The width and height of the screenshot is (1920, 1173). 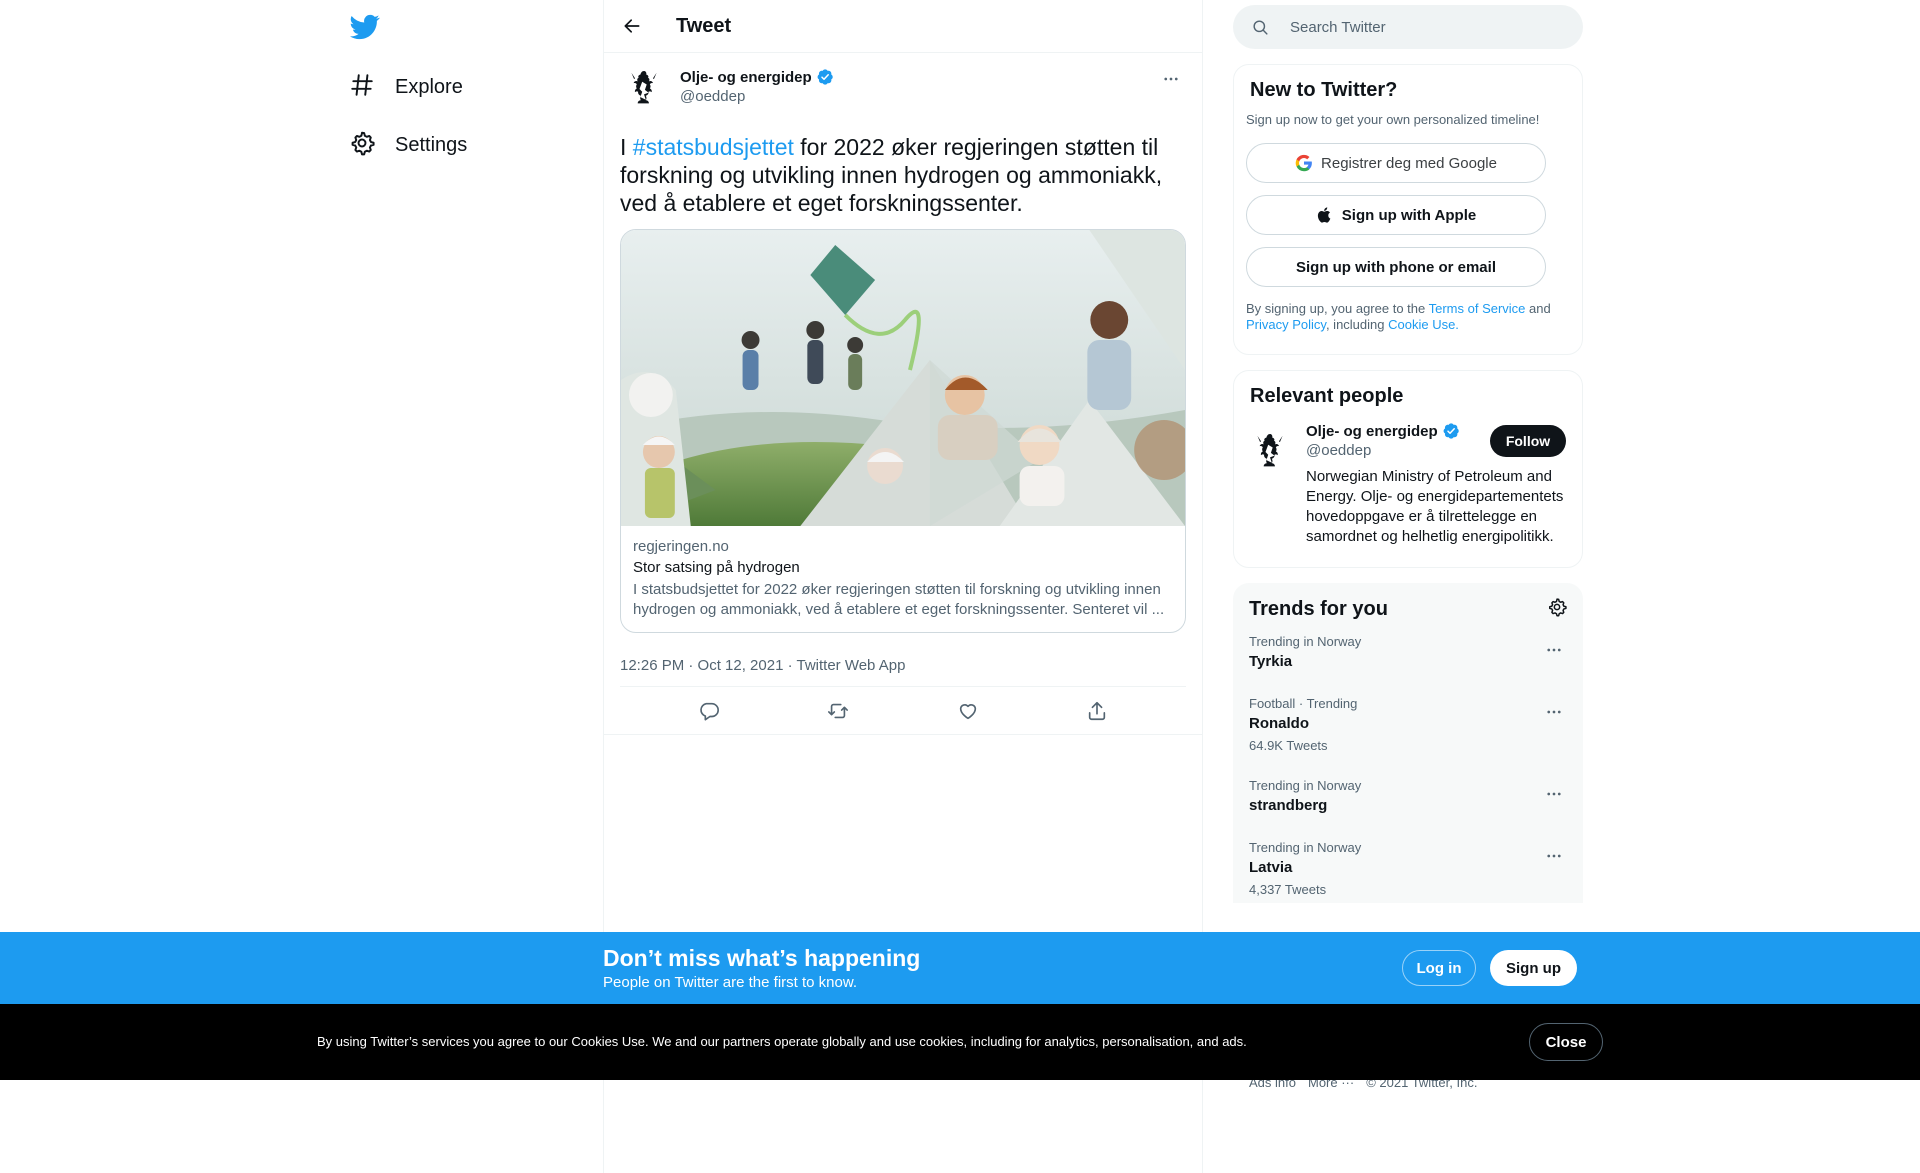 I want to click on tweet-actions, so click(x=903, y=711).